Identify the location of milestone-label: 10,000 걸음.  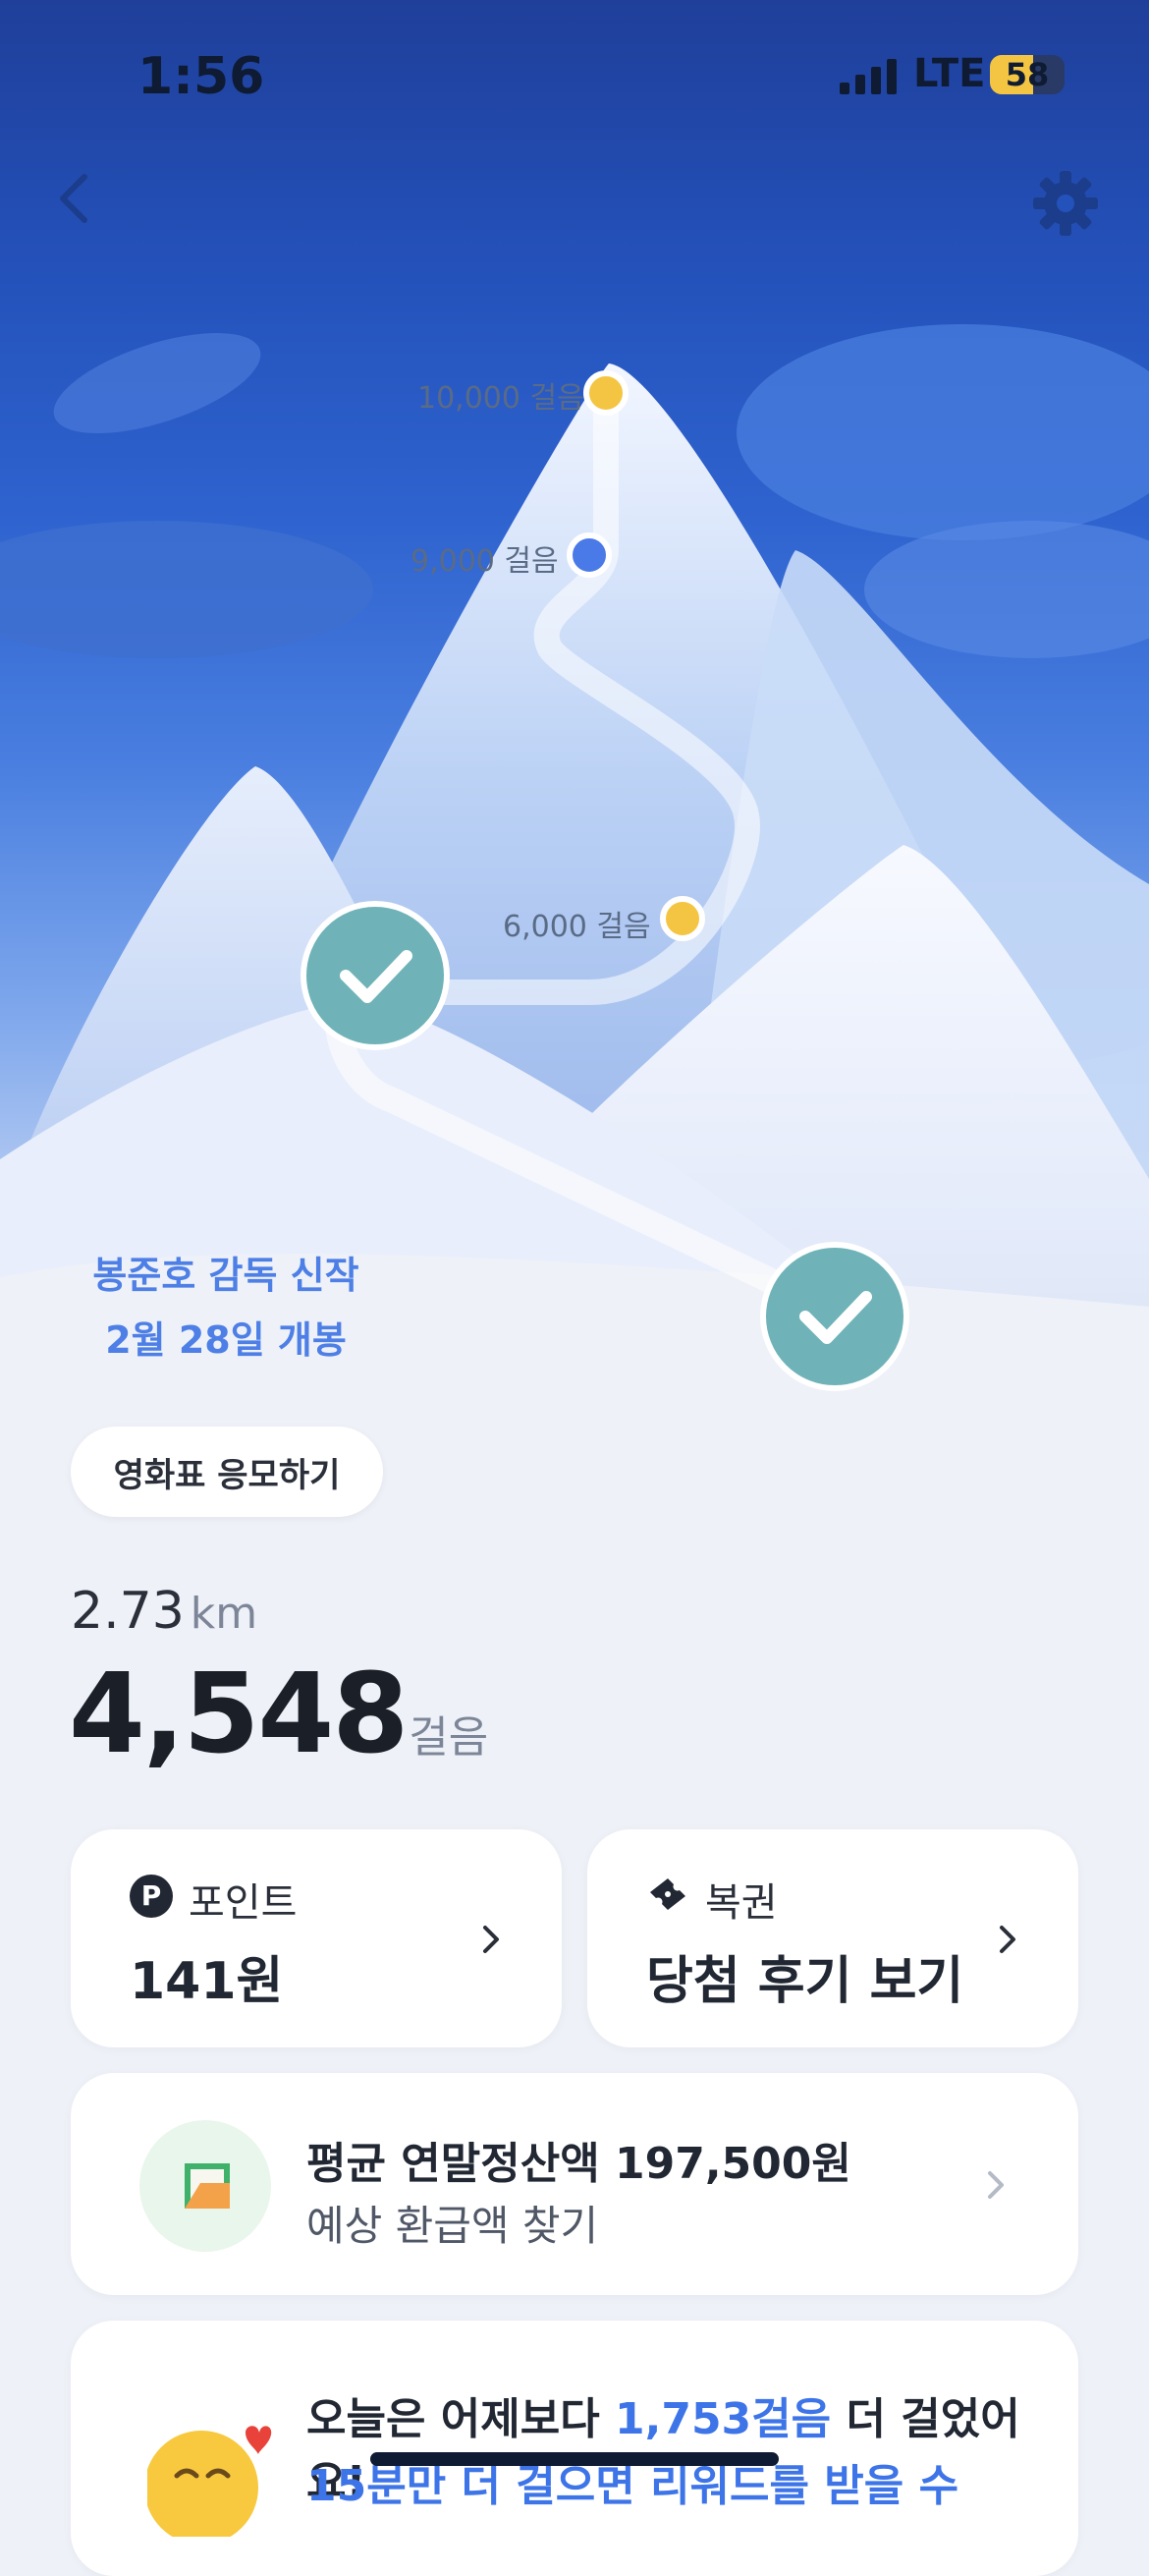
(500, 398).